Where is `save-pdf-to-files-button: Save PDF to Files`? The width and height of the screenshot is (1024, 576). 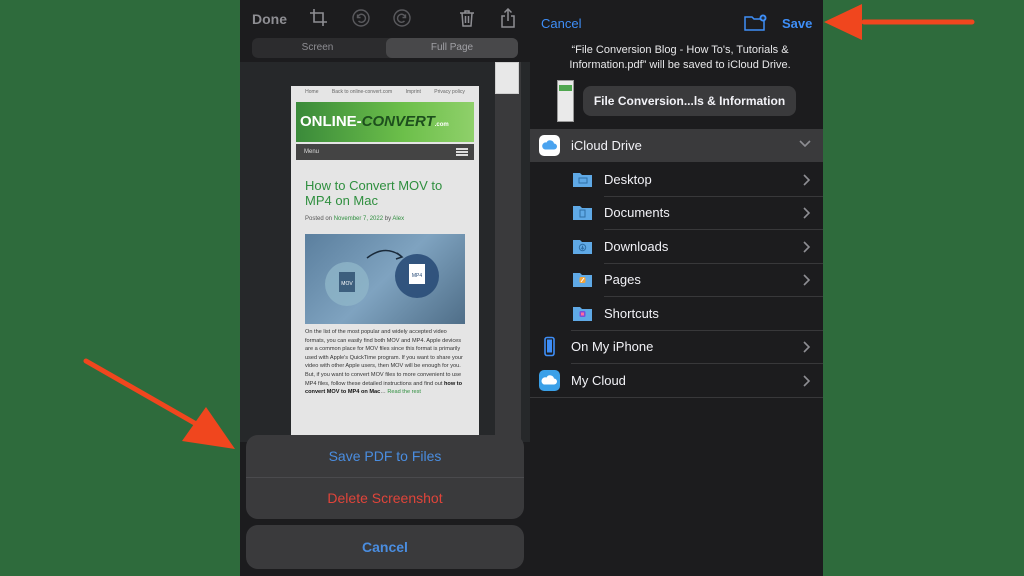
save-pdf-to-files-button: Save PDF to Files is located at coordinates (385, 456).